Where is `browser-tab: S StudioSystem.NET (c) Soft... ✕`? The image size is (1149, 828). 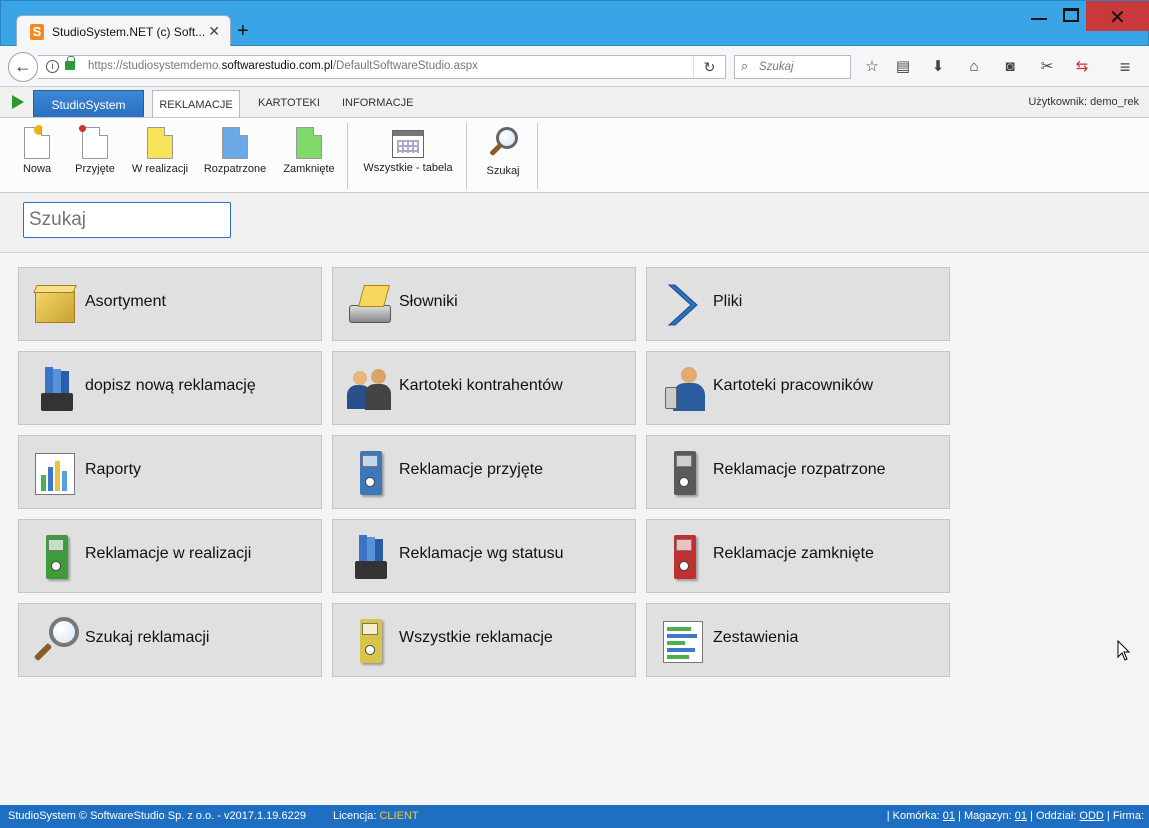
browser-tab: S StudioSystem.NET (c) Soft... ✕ is located at coordinates (123, 31).